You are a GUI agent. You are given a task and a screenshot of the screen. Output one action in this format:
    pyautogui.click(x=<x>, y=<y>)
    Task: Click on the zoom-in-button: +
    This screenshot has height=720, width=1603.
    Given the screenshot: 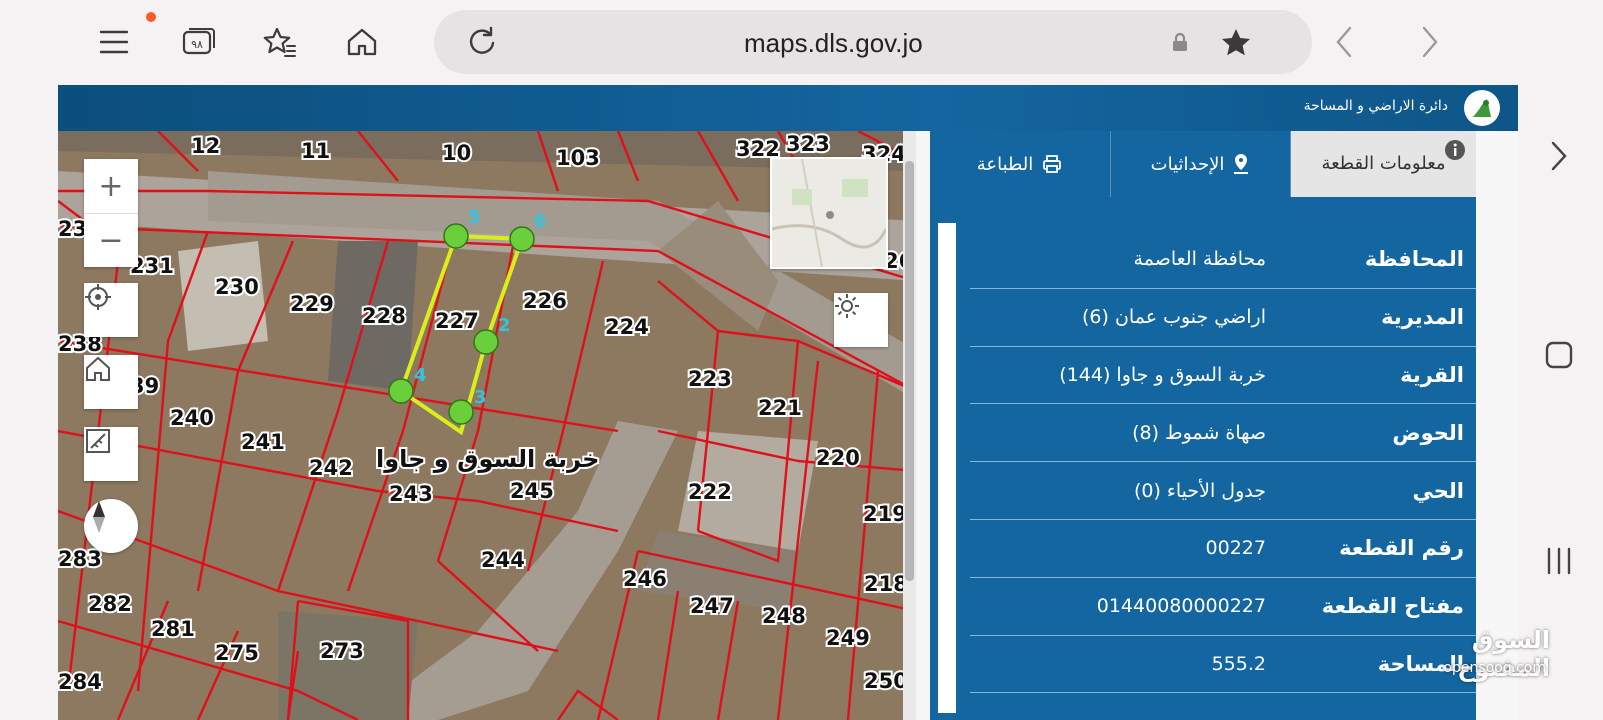 What is the action you would take?
    pyautogui.click(x=111, y=186)
    